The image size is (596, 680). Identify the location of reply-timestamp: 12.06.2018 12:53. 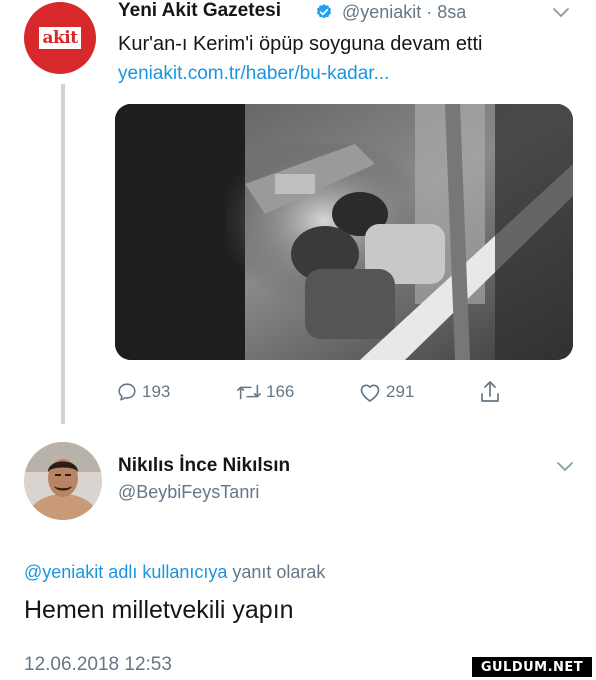
(98, 664).